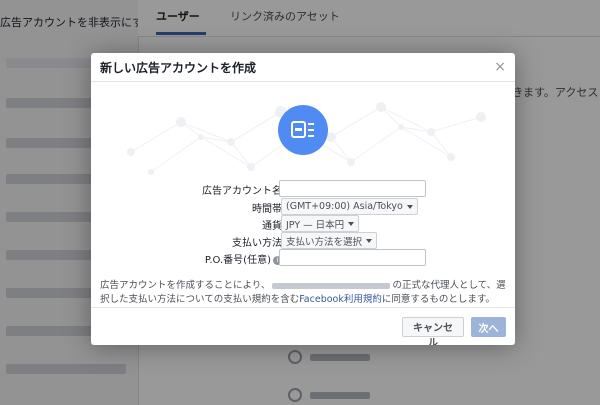 This screenshot has height=405, width=600. I want to click on dialog-title: 新しい広告アカウントを作成, so click(178, 67).